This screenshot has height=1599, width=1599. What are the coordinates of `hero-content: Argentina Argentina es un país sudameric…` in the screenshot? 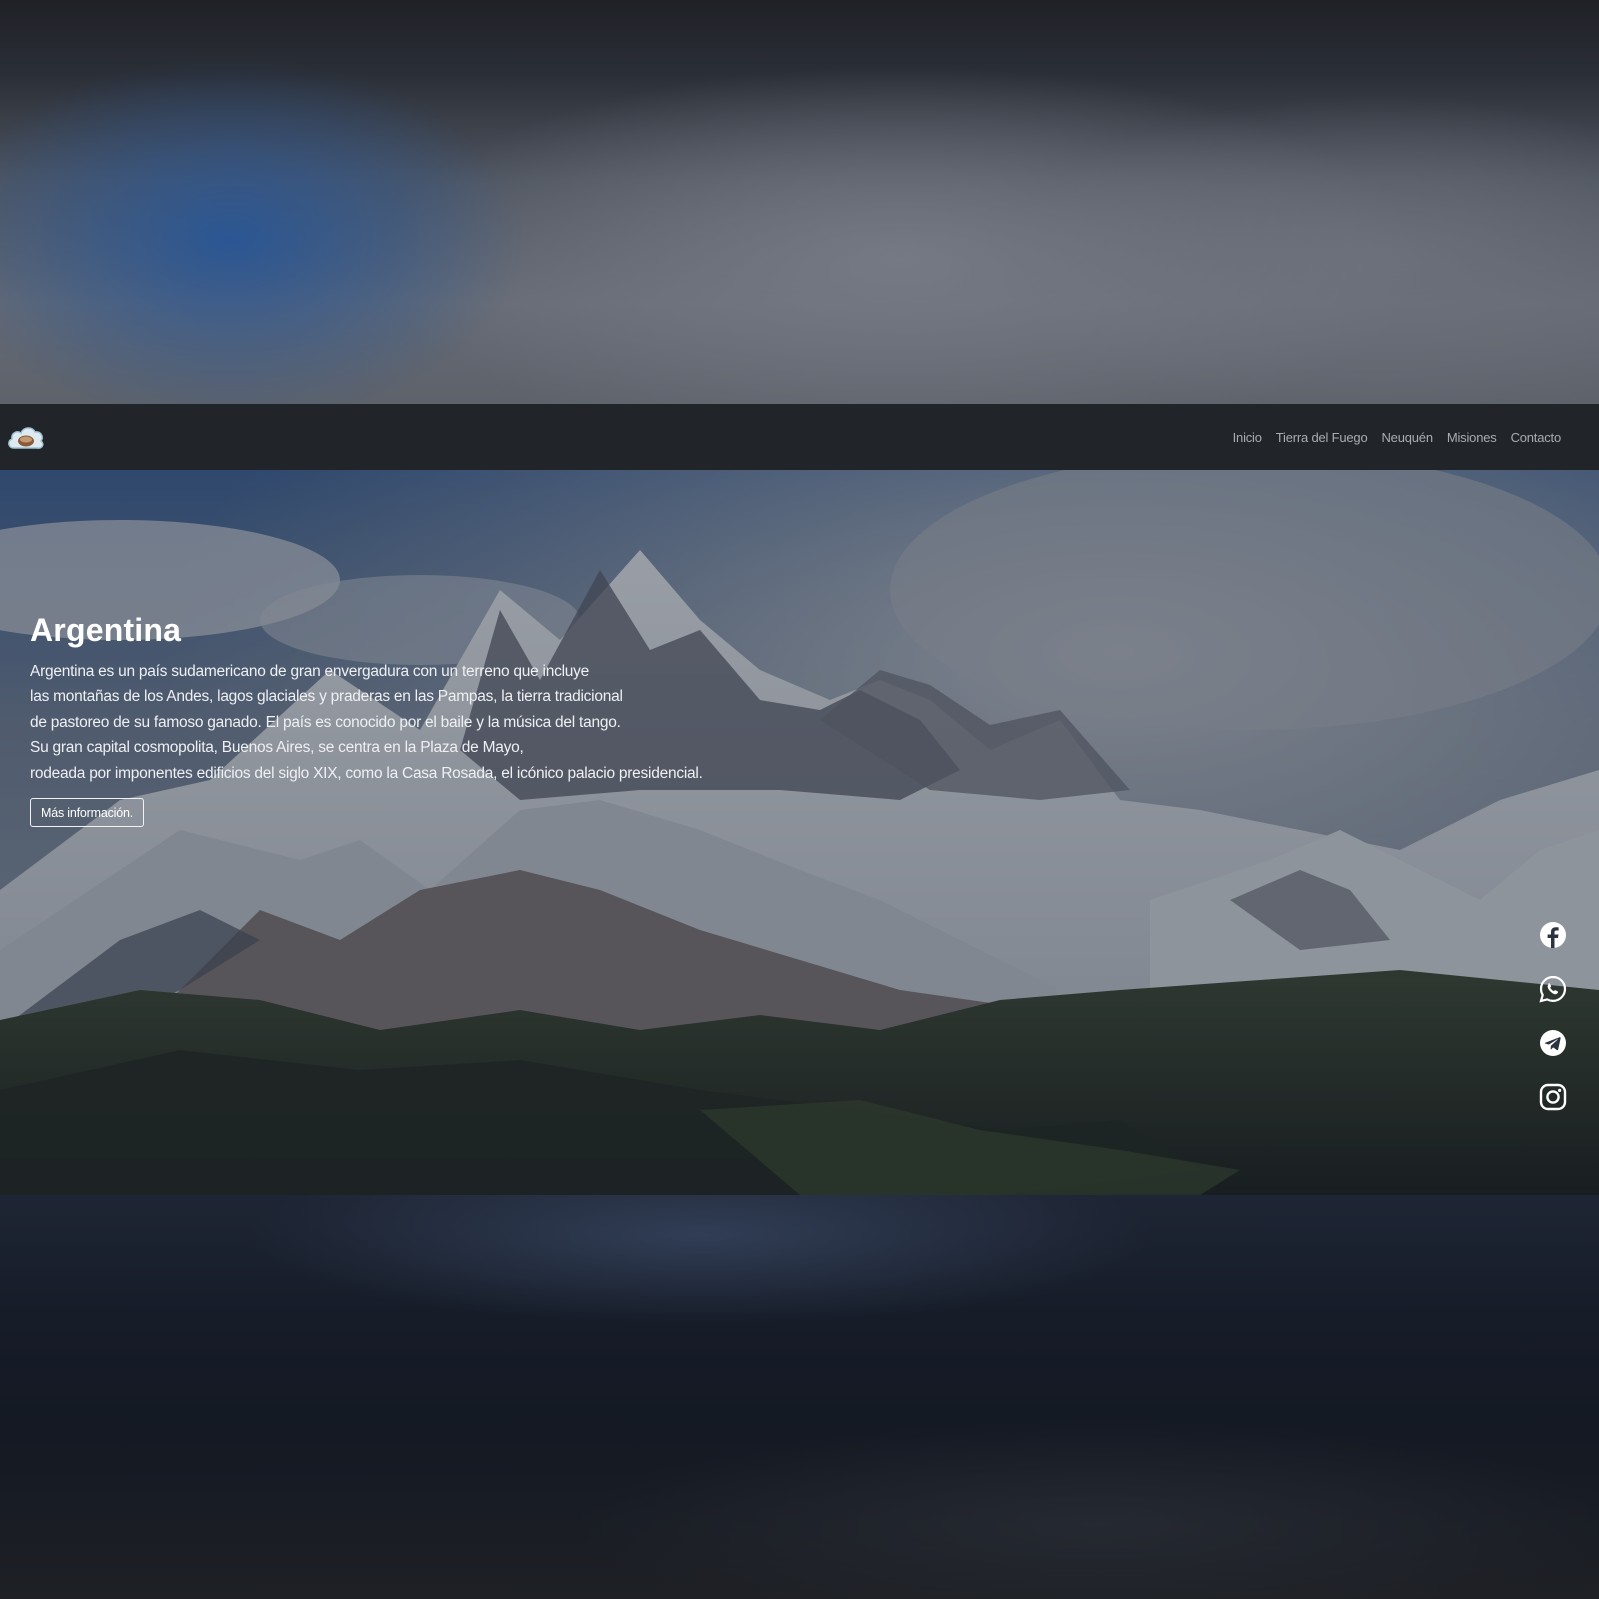 It's located at (410, 720).